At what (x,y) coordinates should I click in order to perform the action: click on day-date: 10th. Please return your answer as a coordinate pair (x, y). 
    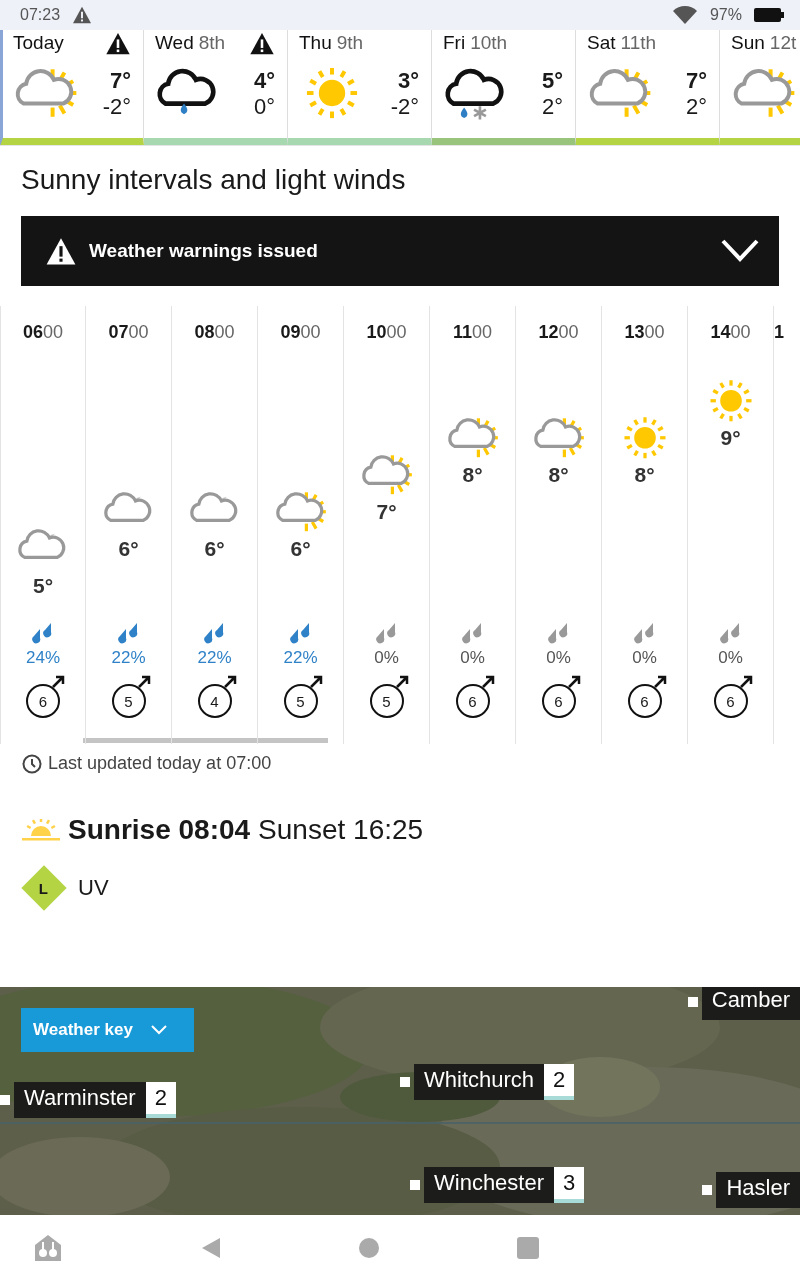
    Looking at the image, I should click on (489, 43).